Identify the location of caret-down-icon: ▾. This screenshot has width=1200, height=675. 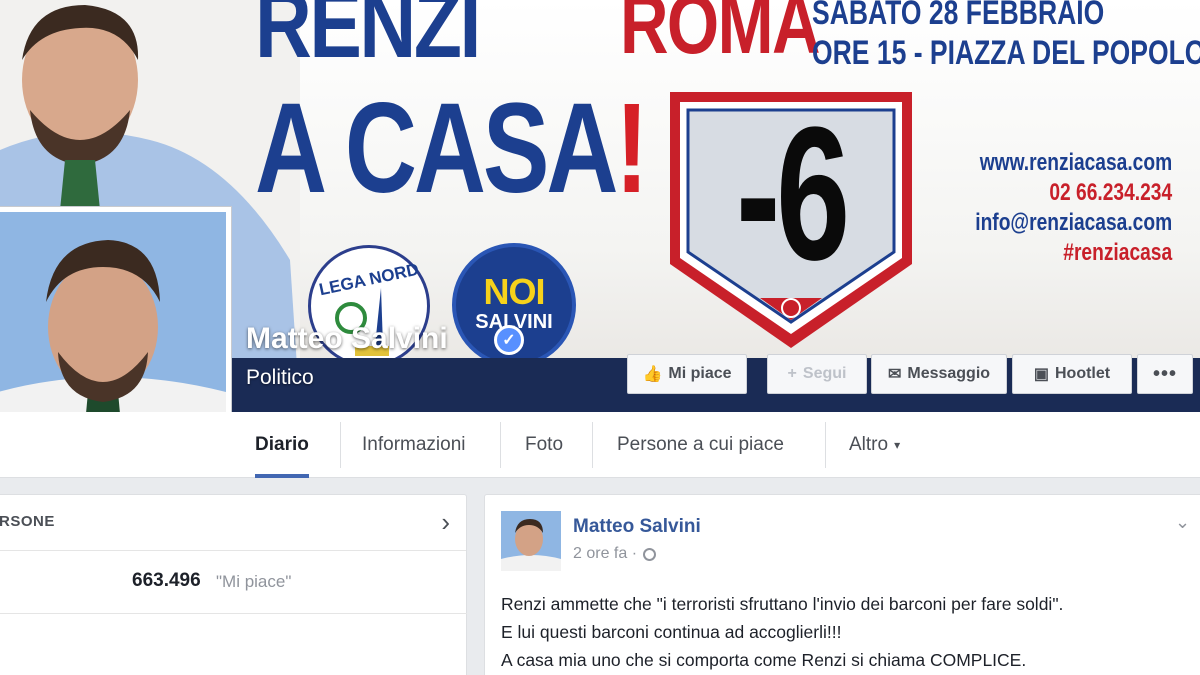
(897, 445).